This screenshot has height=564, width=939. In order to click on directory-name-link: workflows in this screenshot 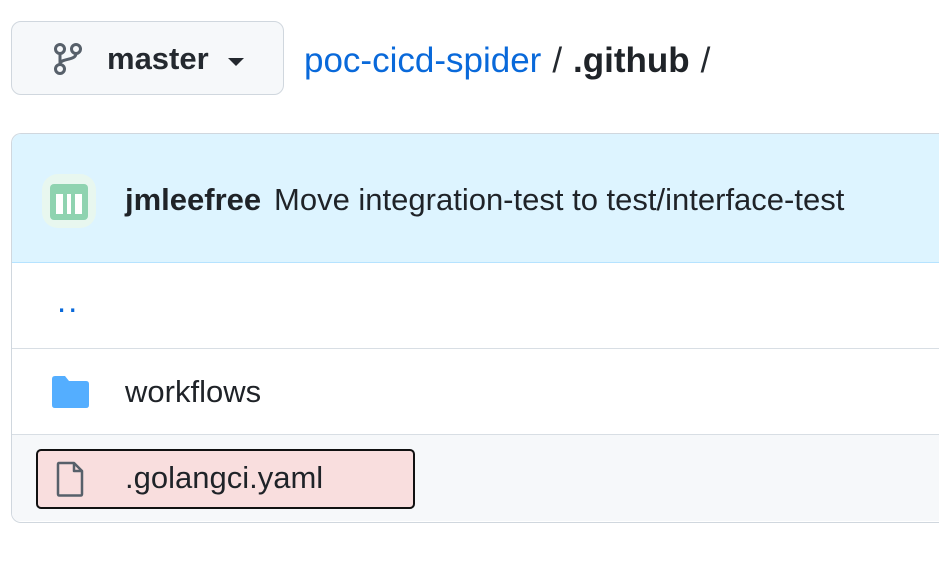, I will do `click(193, 392)`.